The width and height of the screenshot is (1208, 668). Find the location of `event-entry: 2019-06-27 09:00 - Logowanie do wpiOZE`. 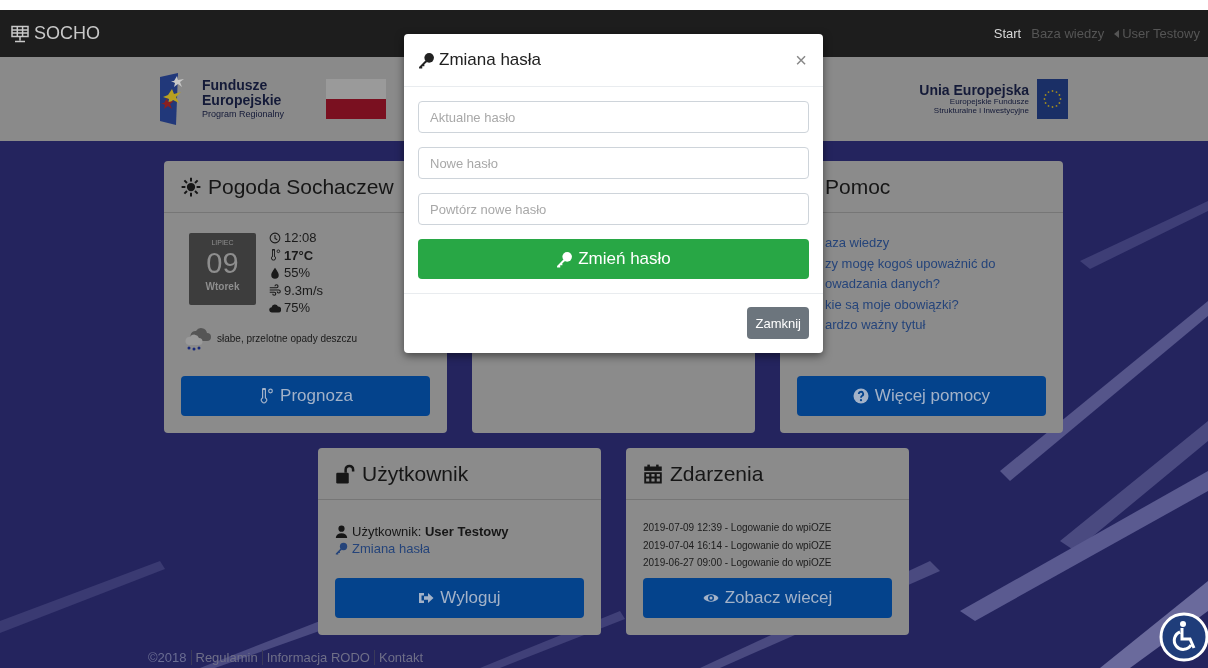

event-entry: 2019-06-27 09:00 - Logowanie do wpiOZE is located at coordinates (738, 563).